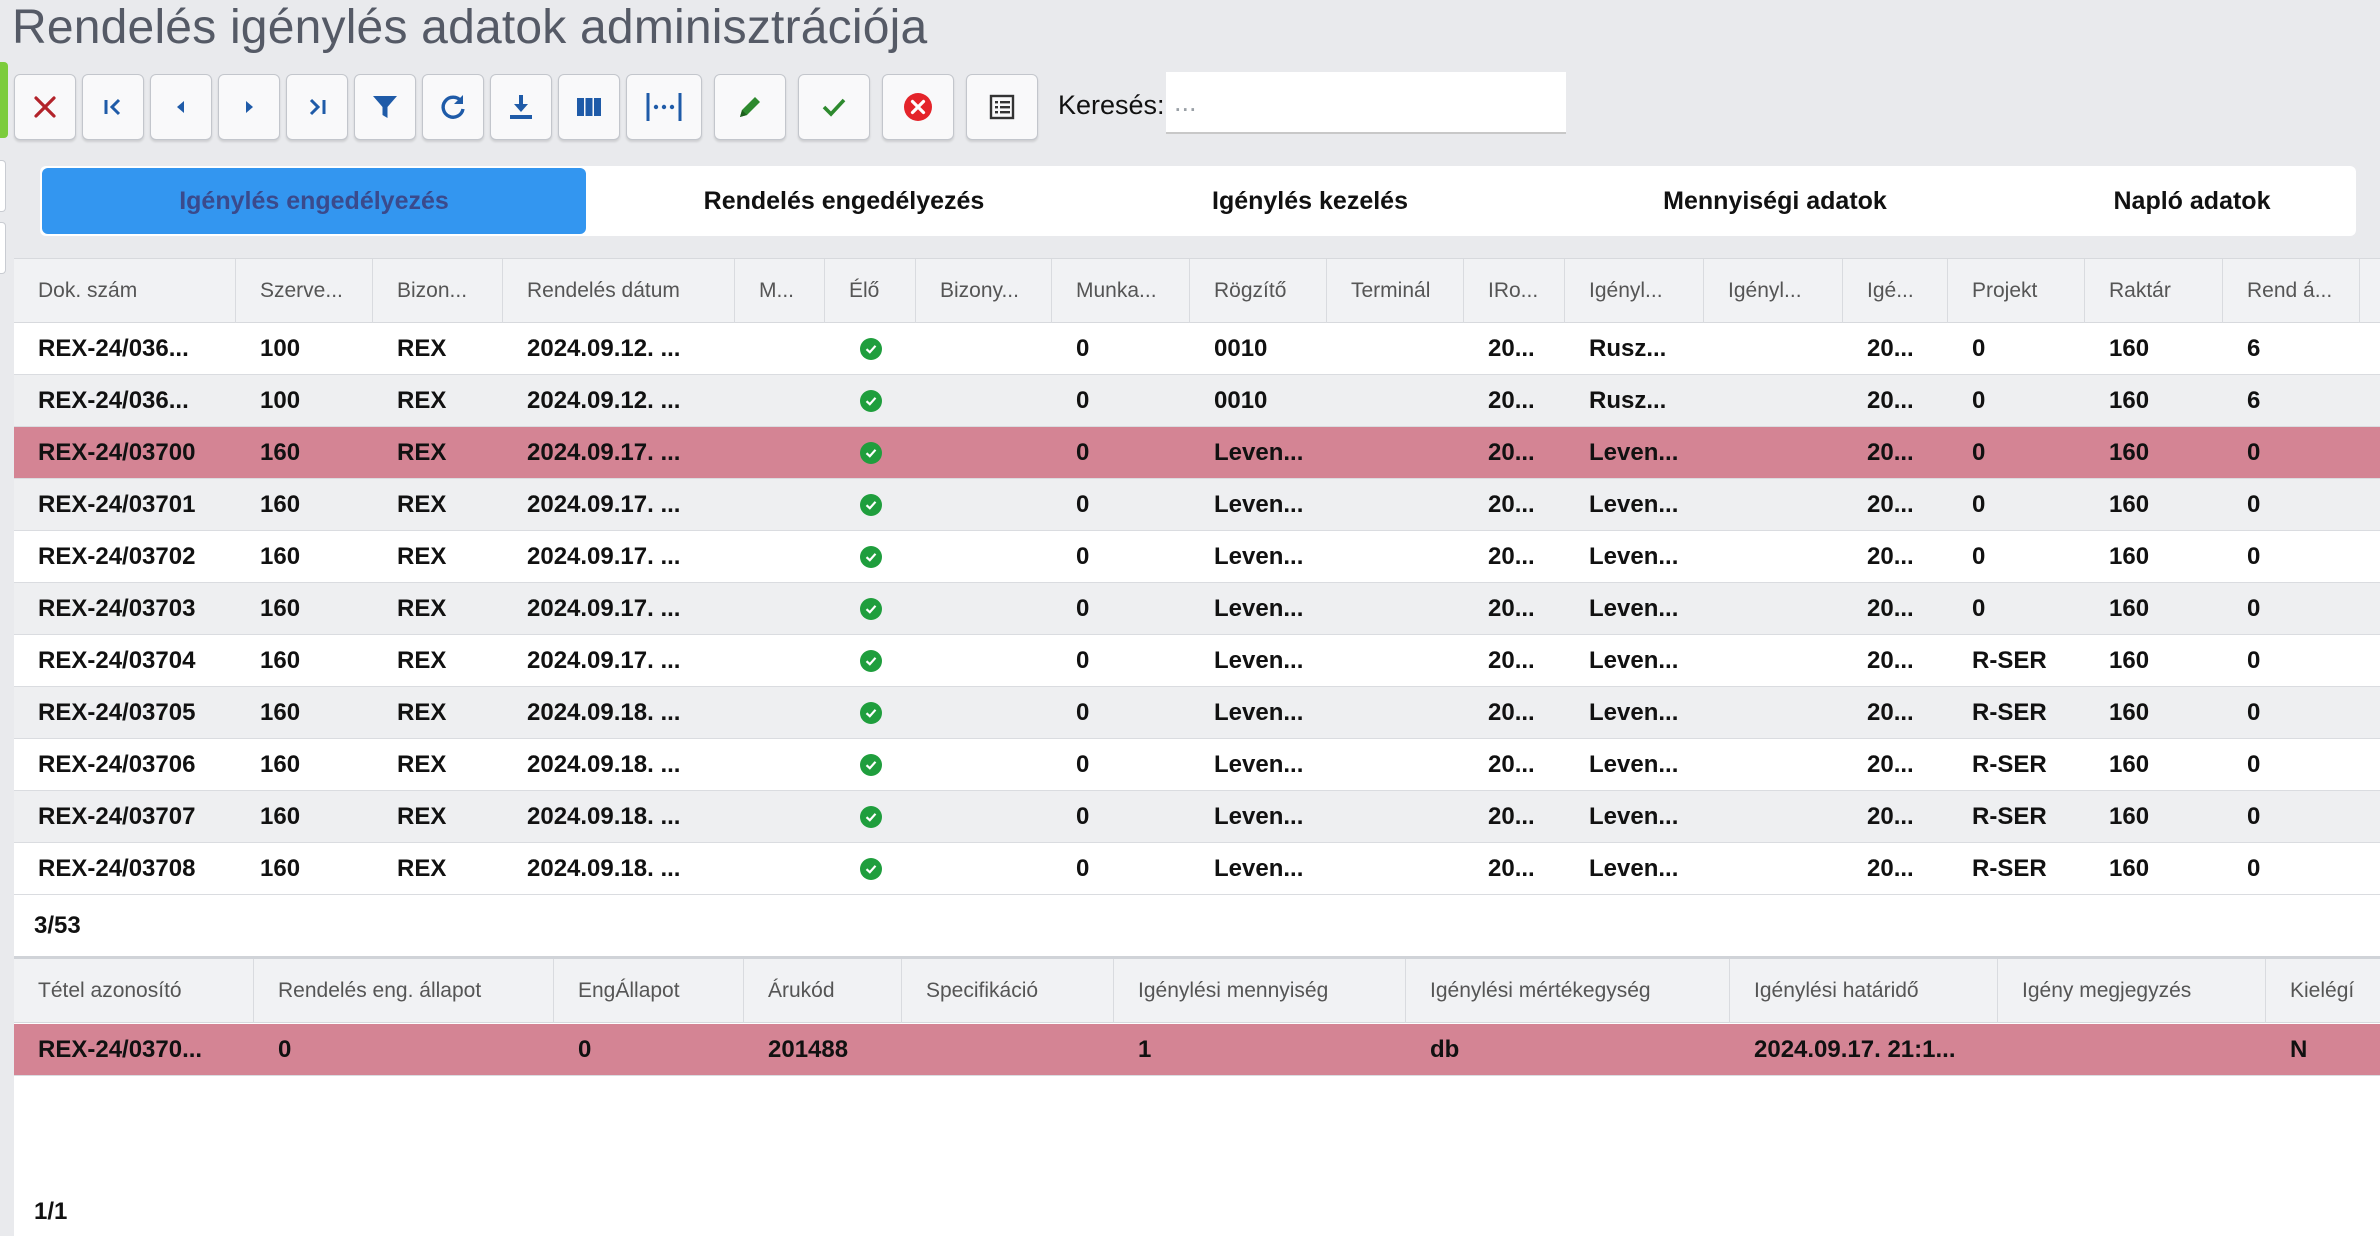 Image resolution: width=2380 pixels, height=1236 pixels. Describe the element at coordinates (2299, 1049) in the screenshot. I see `table-cell: N` at that location.